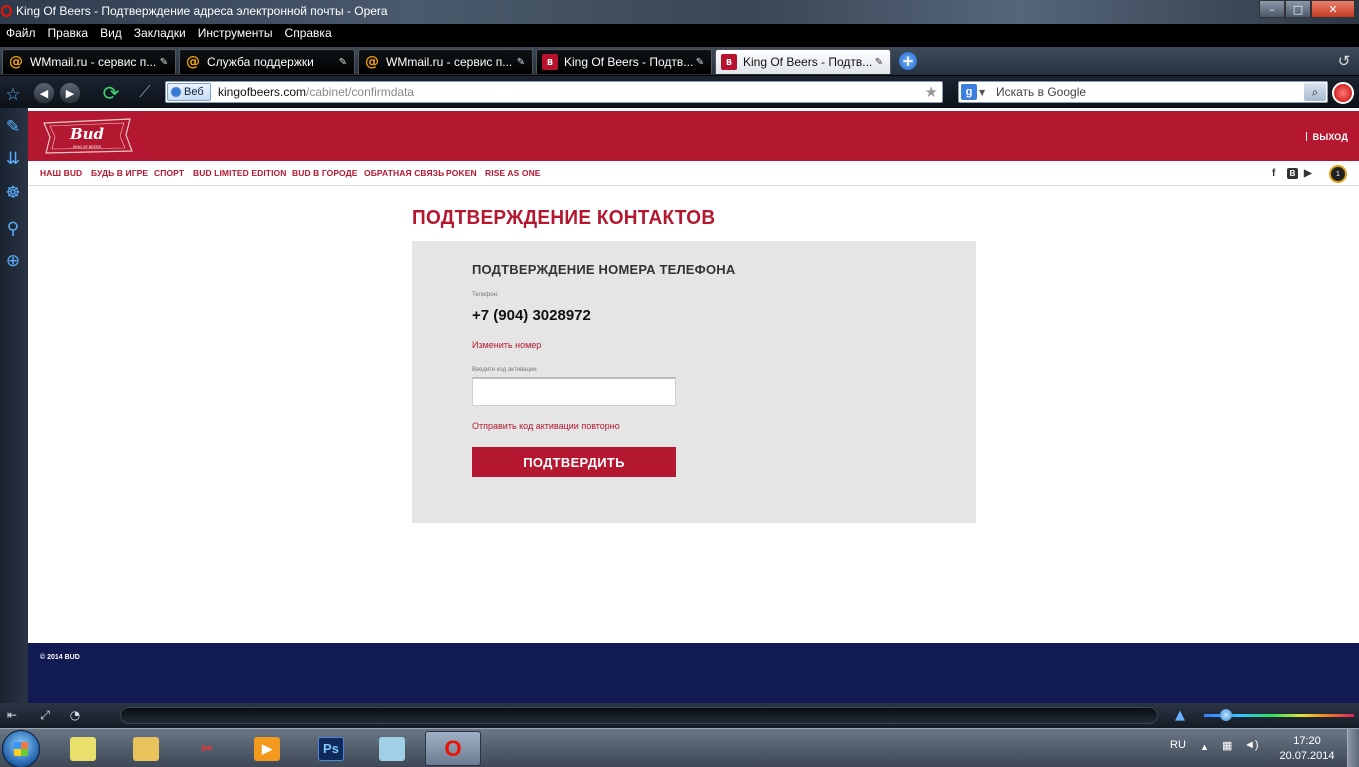  I want to click on phone-value: +7 (904) 3028972, so click(531, 315).